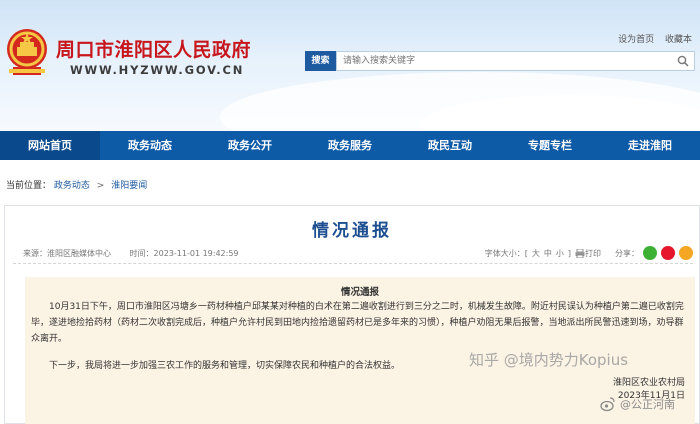 This screenshot has height=424, width=700. What do you see at coordinates (549, 360) in the screenshot?
I see `zhihu-watermark: 知乎 @境内势力Kopius` at bounding box center [549, 360].